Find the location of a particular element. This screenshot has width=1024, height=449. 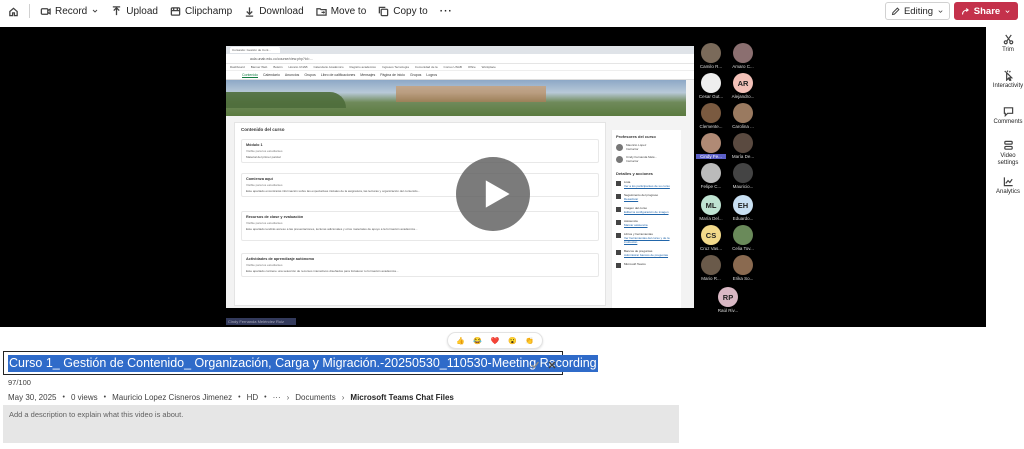

module-title: Recursos de clase y evaluación is located at coordinates (275, 217).